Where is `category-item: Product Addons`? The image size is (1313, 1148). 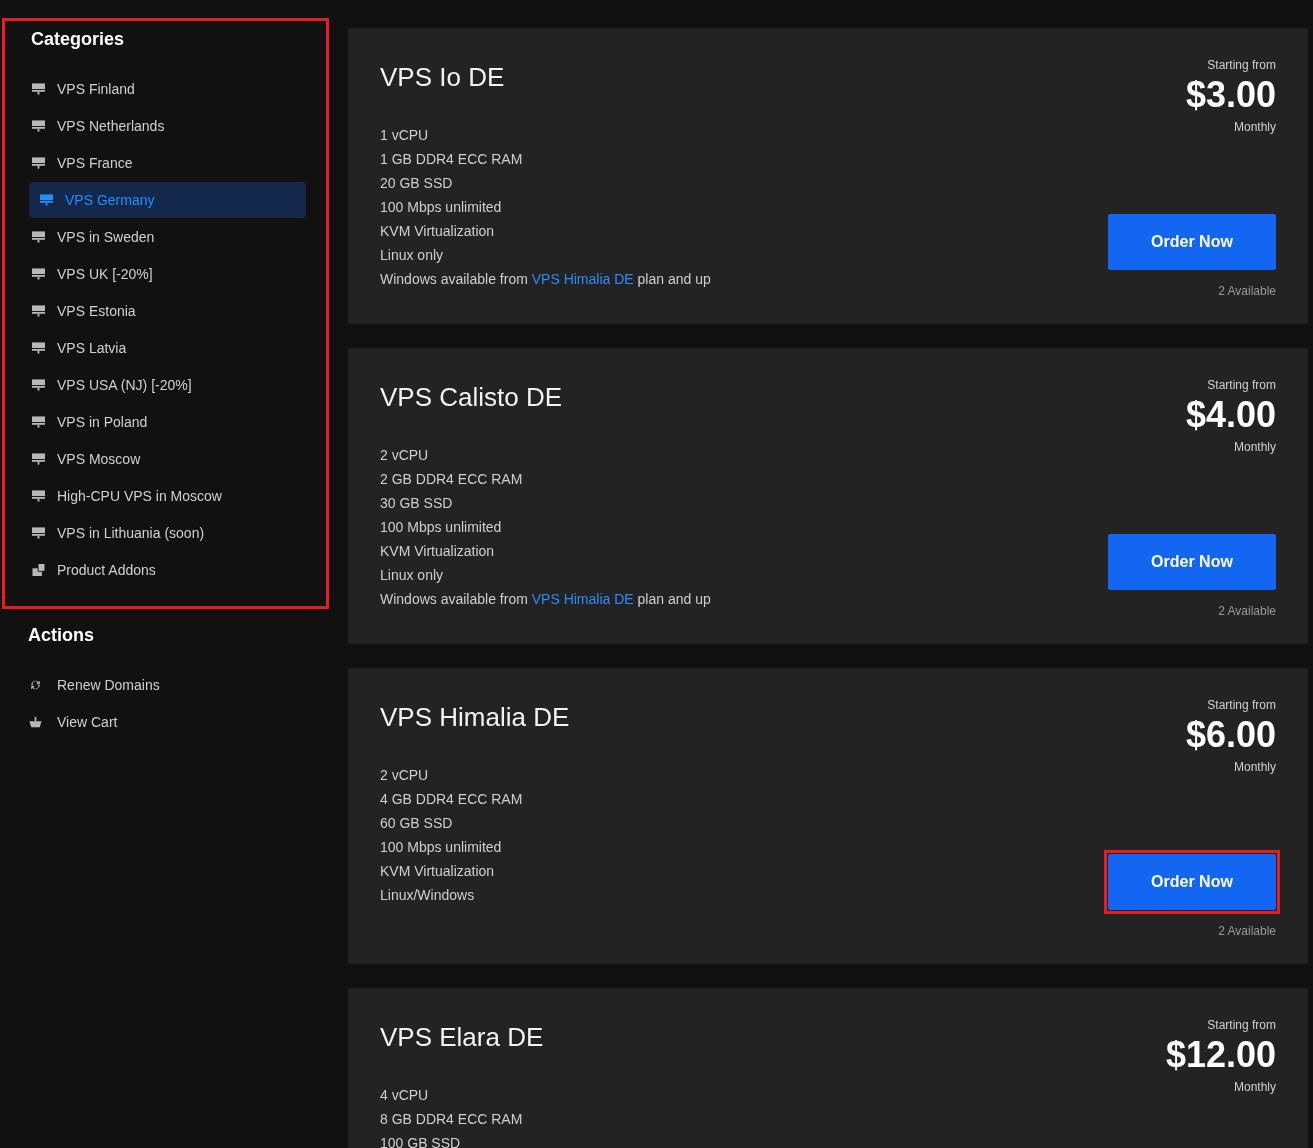
category-item: Product Addons is located at coordinates (167, 569).